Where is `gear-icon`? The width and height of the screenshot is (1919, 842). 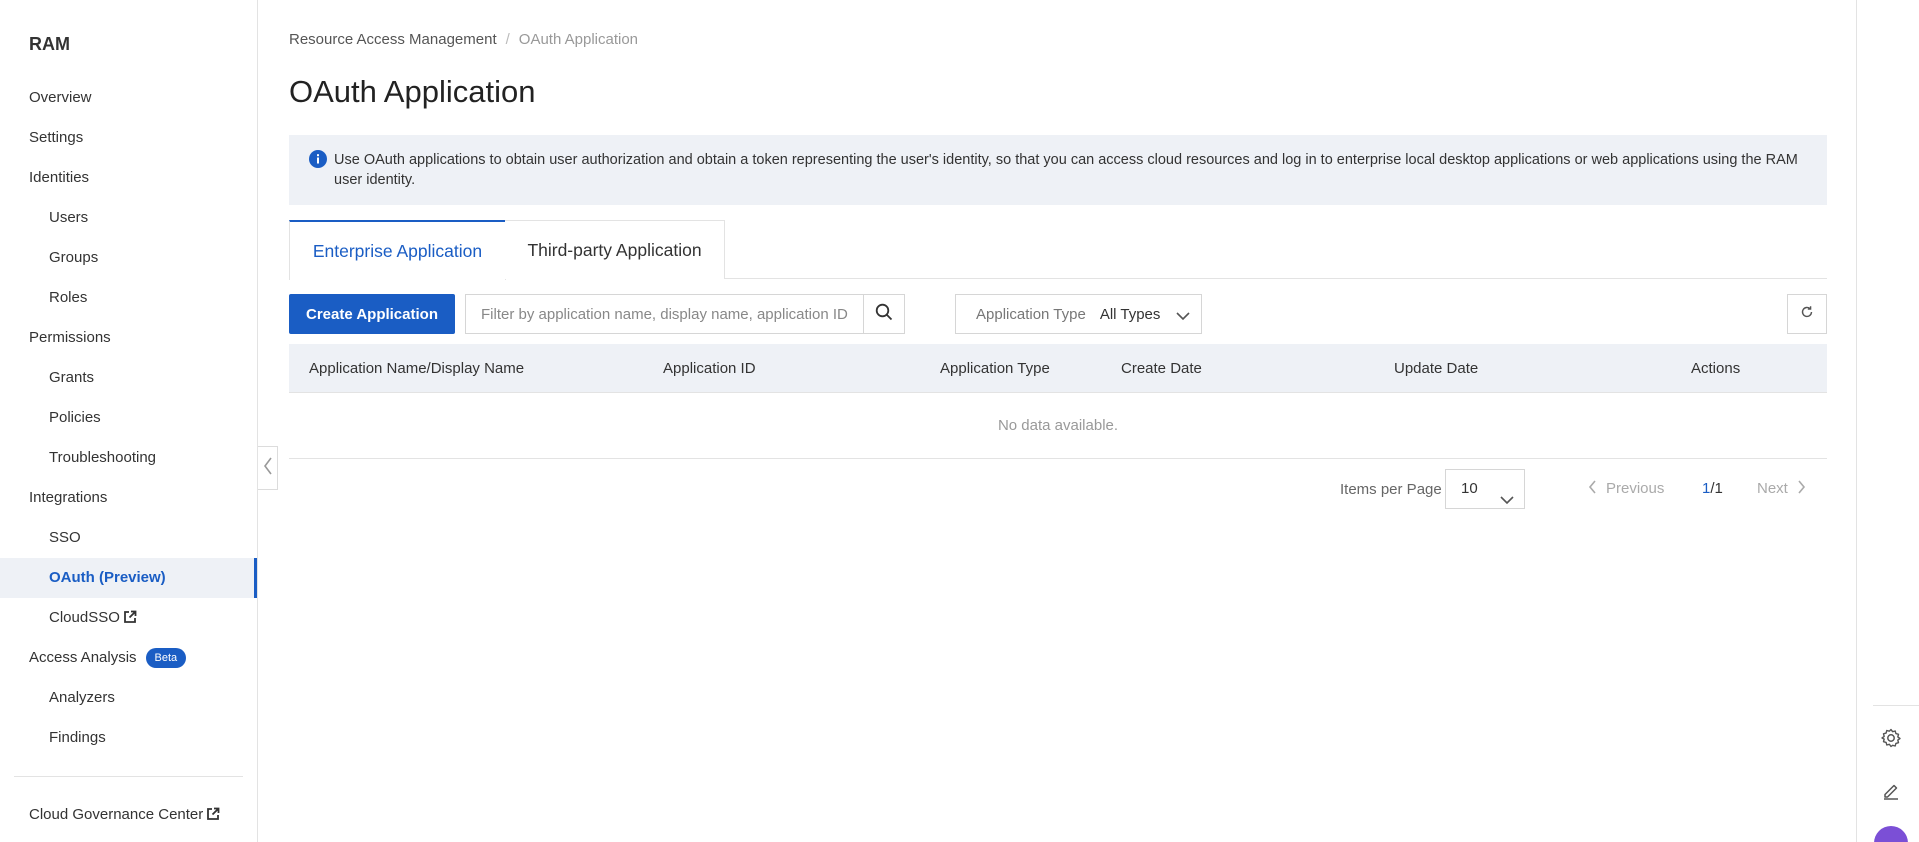 gear-icon is located at coordinates (1891, 740).